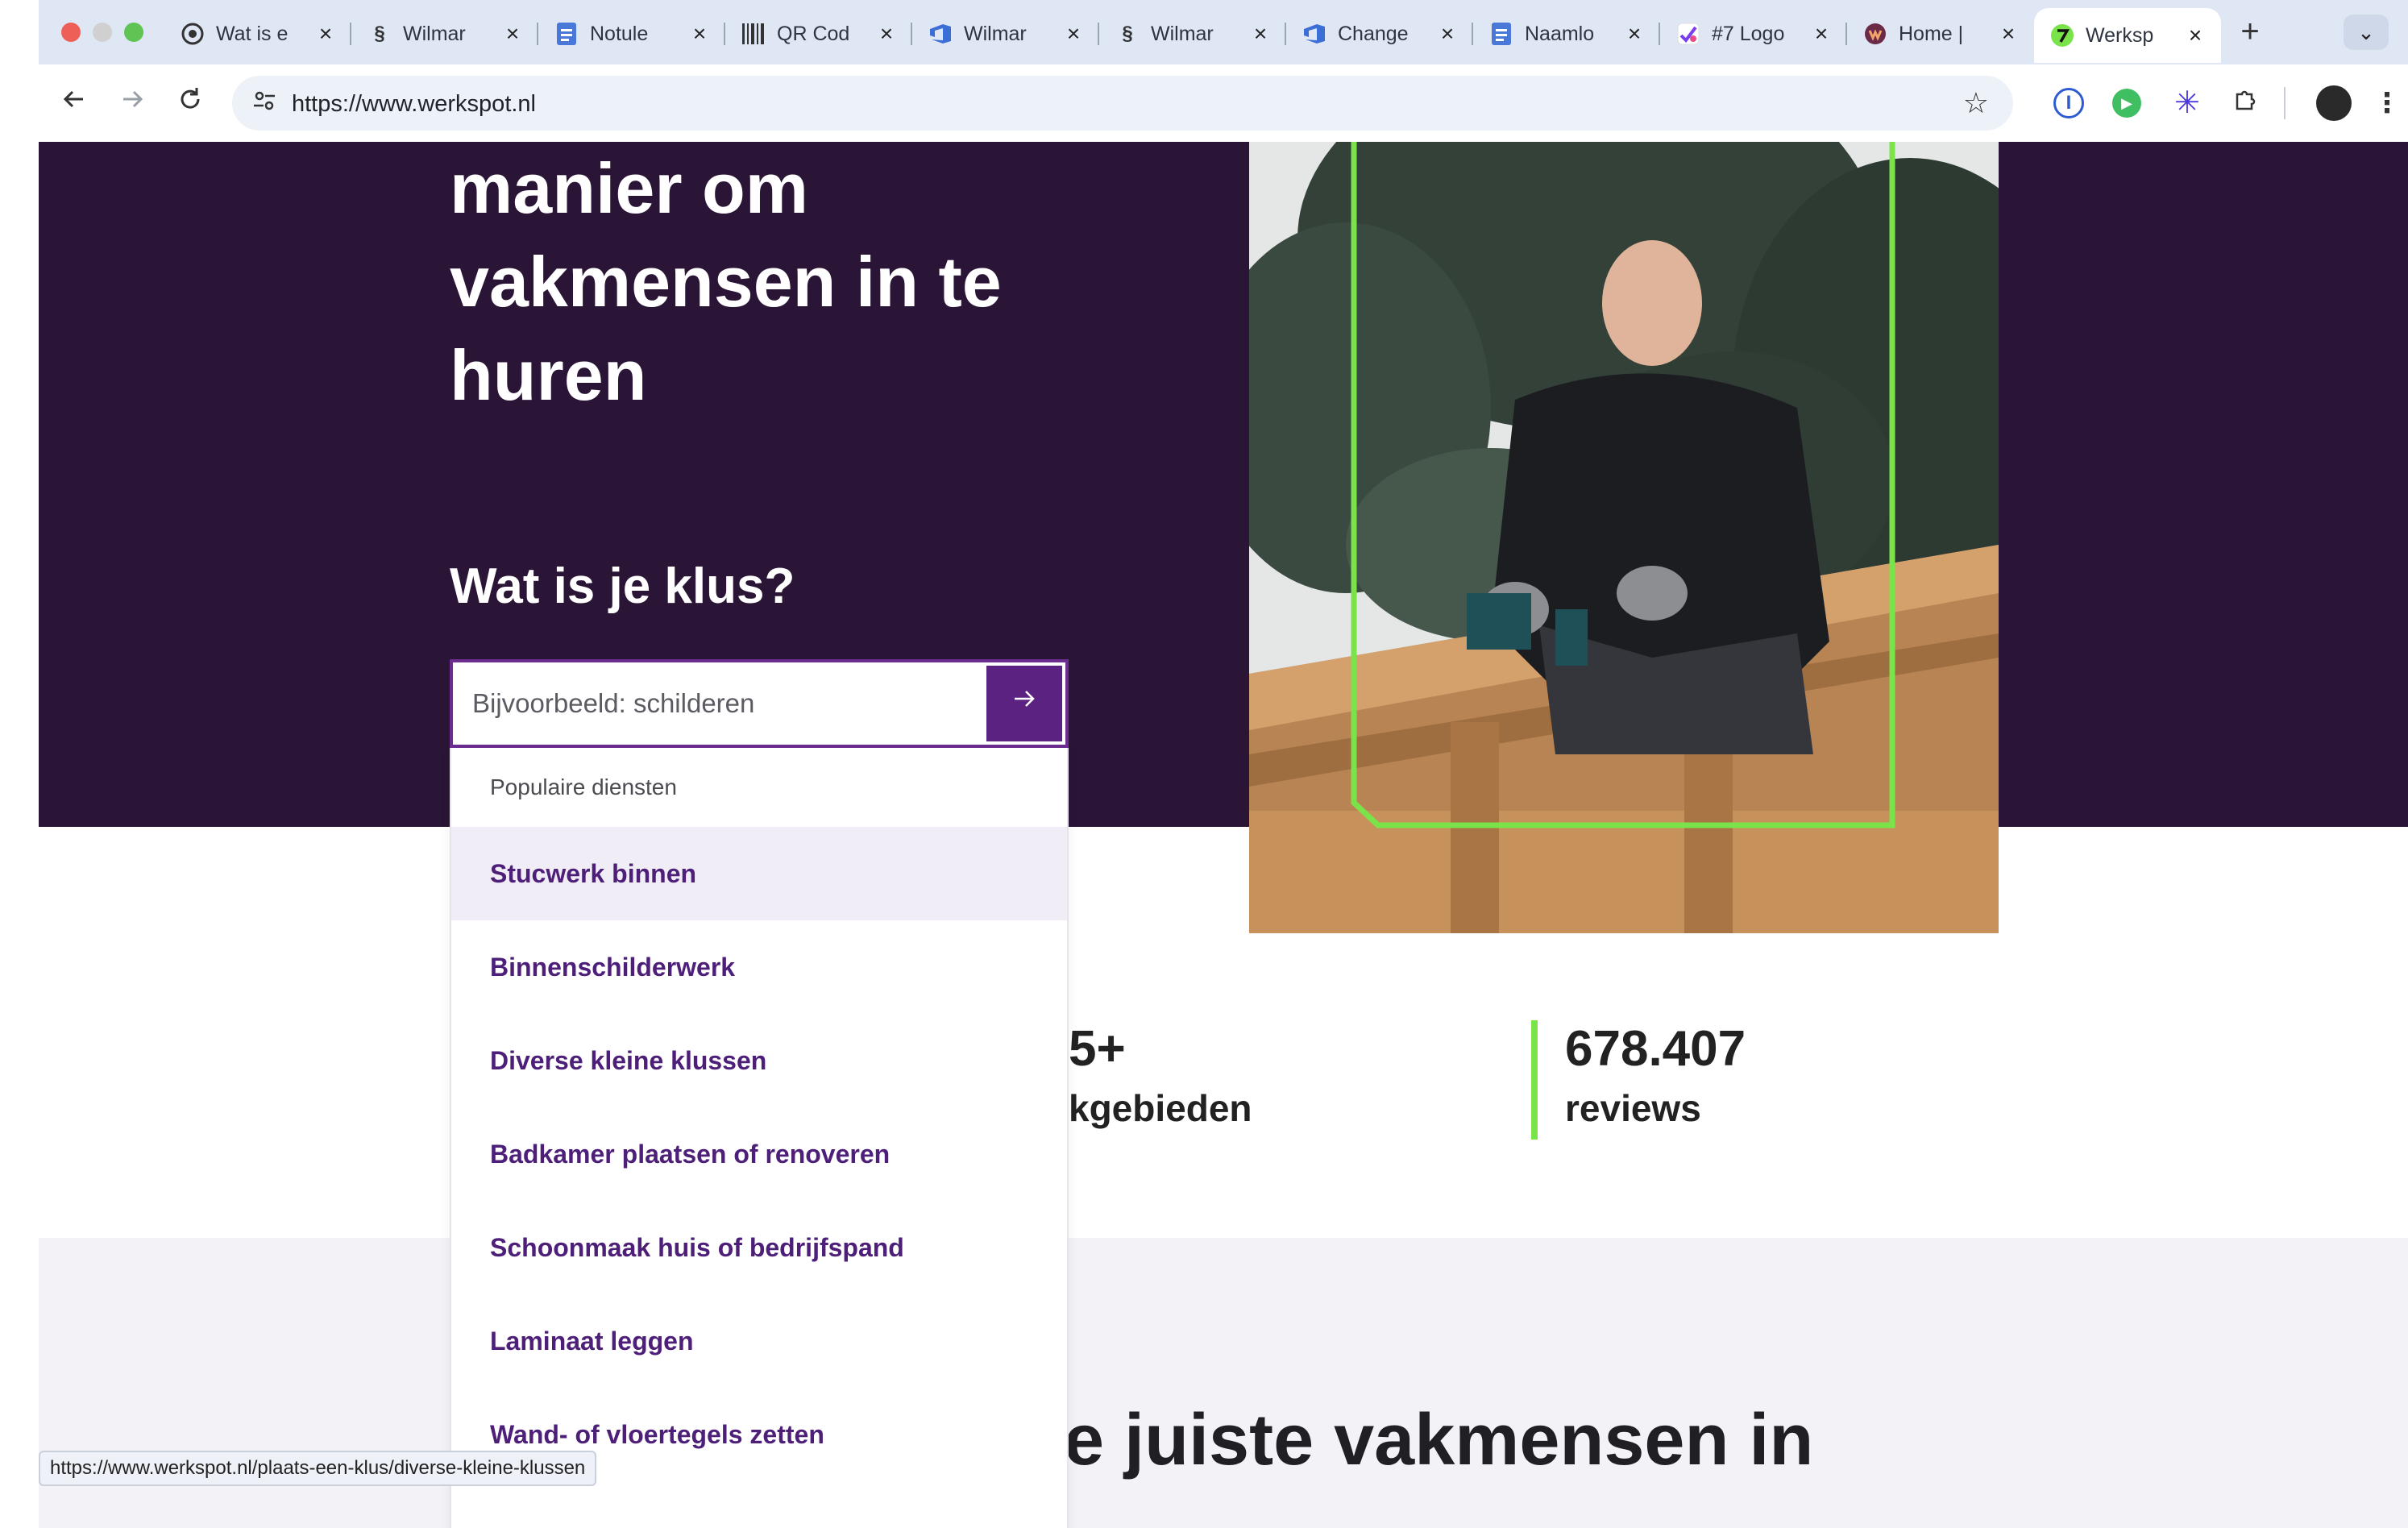 Image resolution: width=2408 pixels, height=1528 pixels. What do you see at coordinates (2126, 103) in the screenshot?
I see `play-extension-icon: ▶` at bounding box center [2126, 103].